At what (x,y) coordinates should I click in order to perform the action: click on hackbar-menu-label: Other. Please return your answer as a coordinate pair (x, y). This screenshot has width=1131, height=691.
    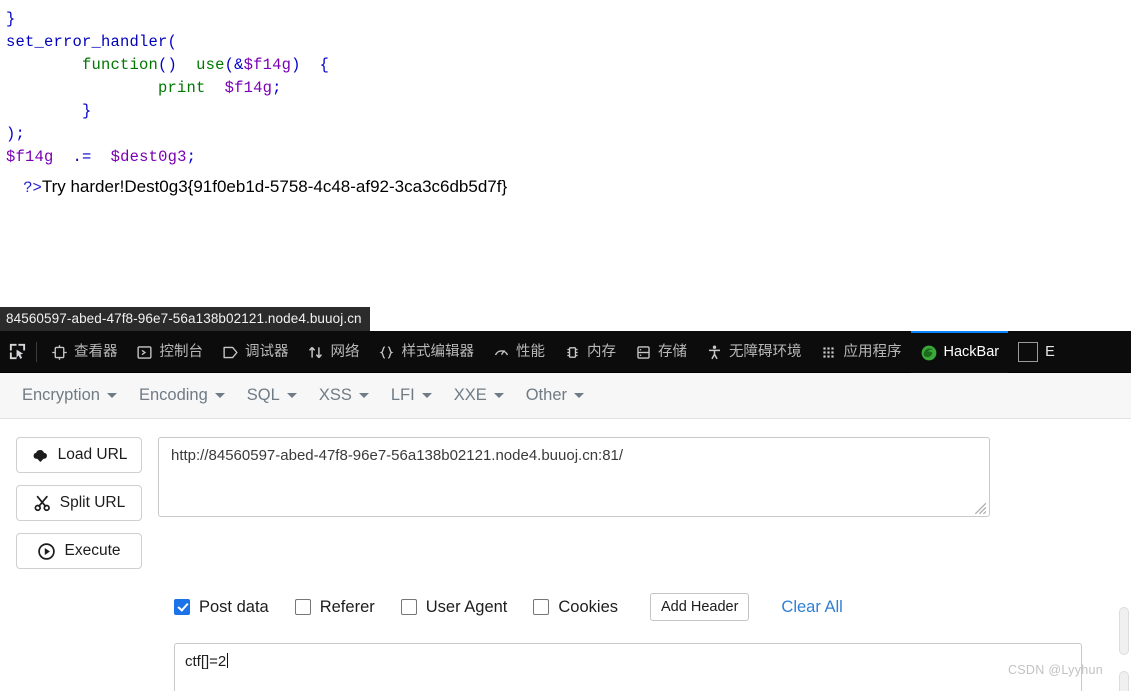
    Looking at the image, I should click on (546, 395).